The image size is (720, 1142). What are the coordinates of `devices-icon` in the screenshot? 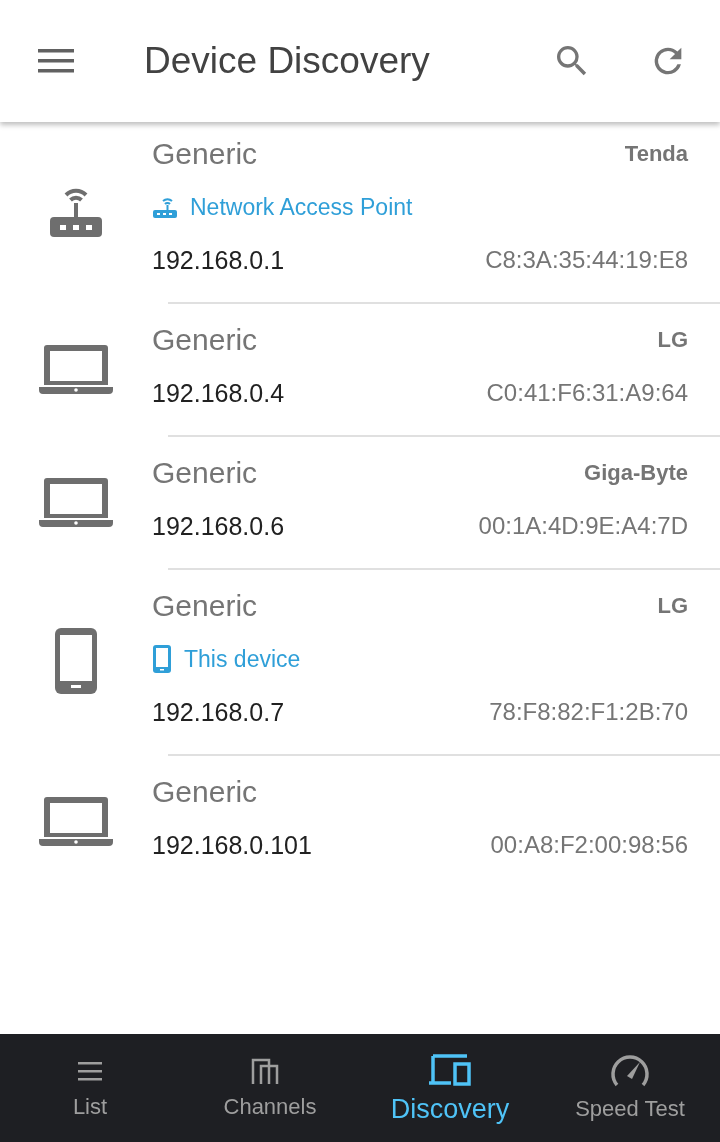 It's located at (450, 1068).